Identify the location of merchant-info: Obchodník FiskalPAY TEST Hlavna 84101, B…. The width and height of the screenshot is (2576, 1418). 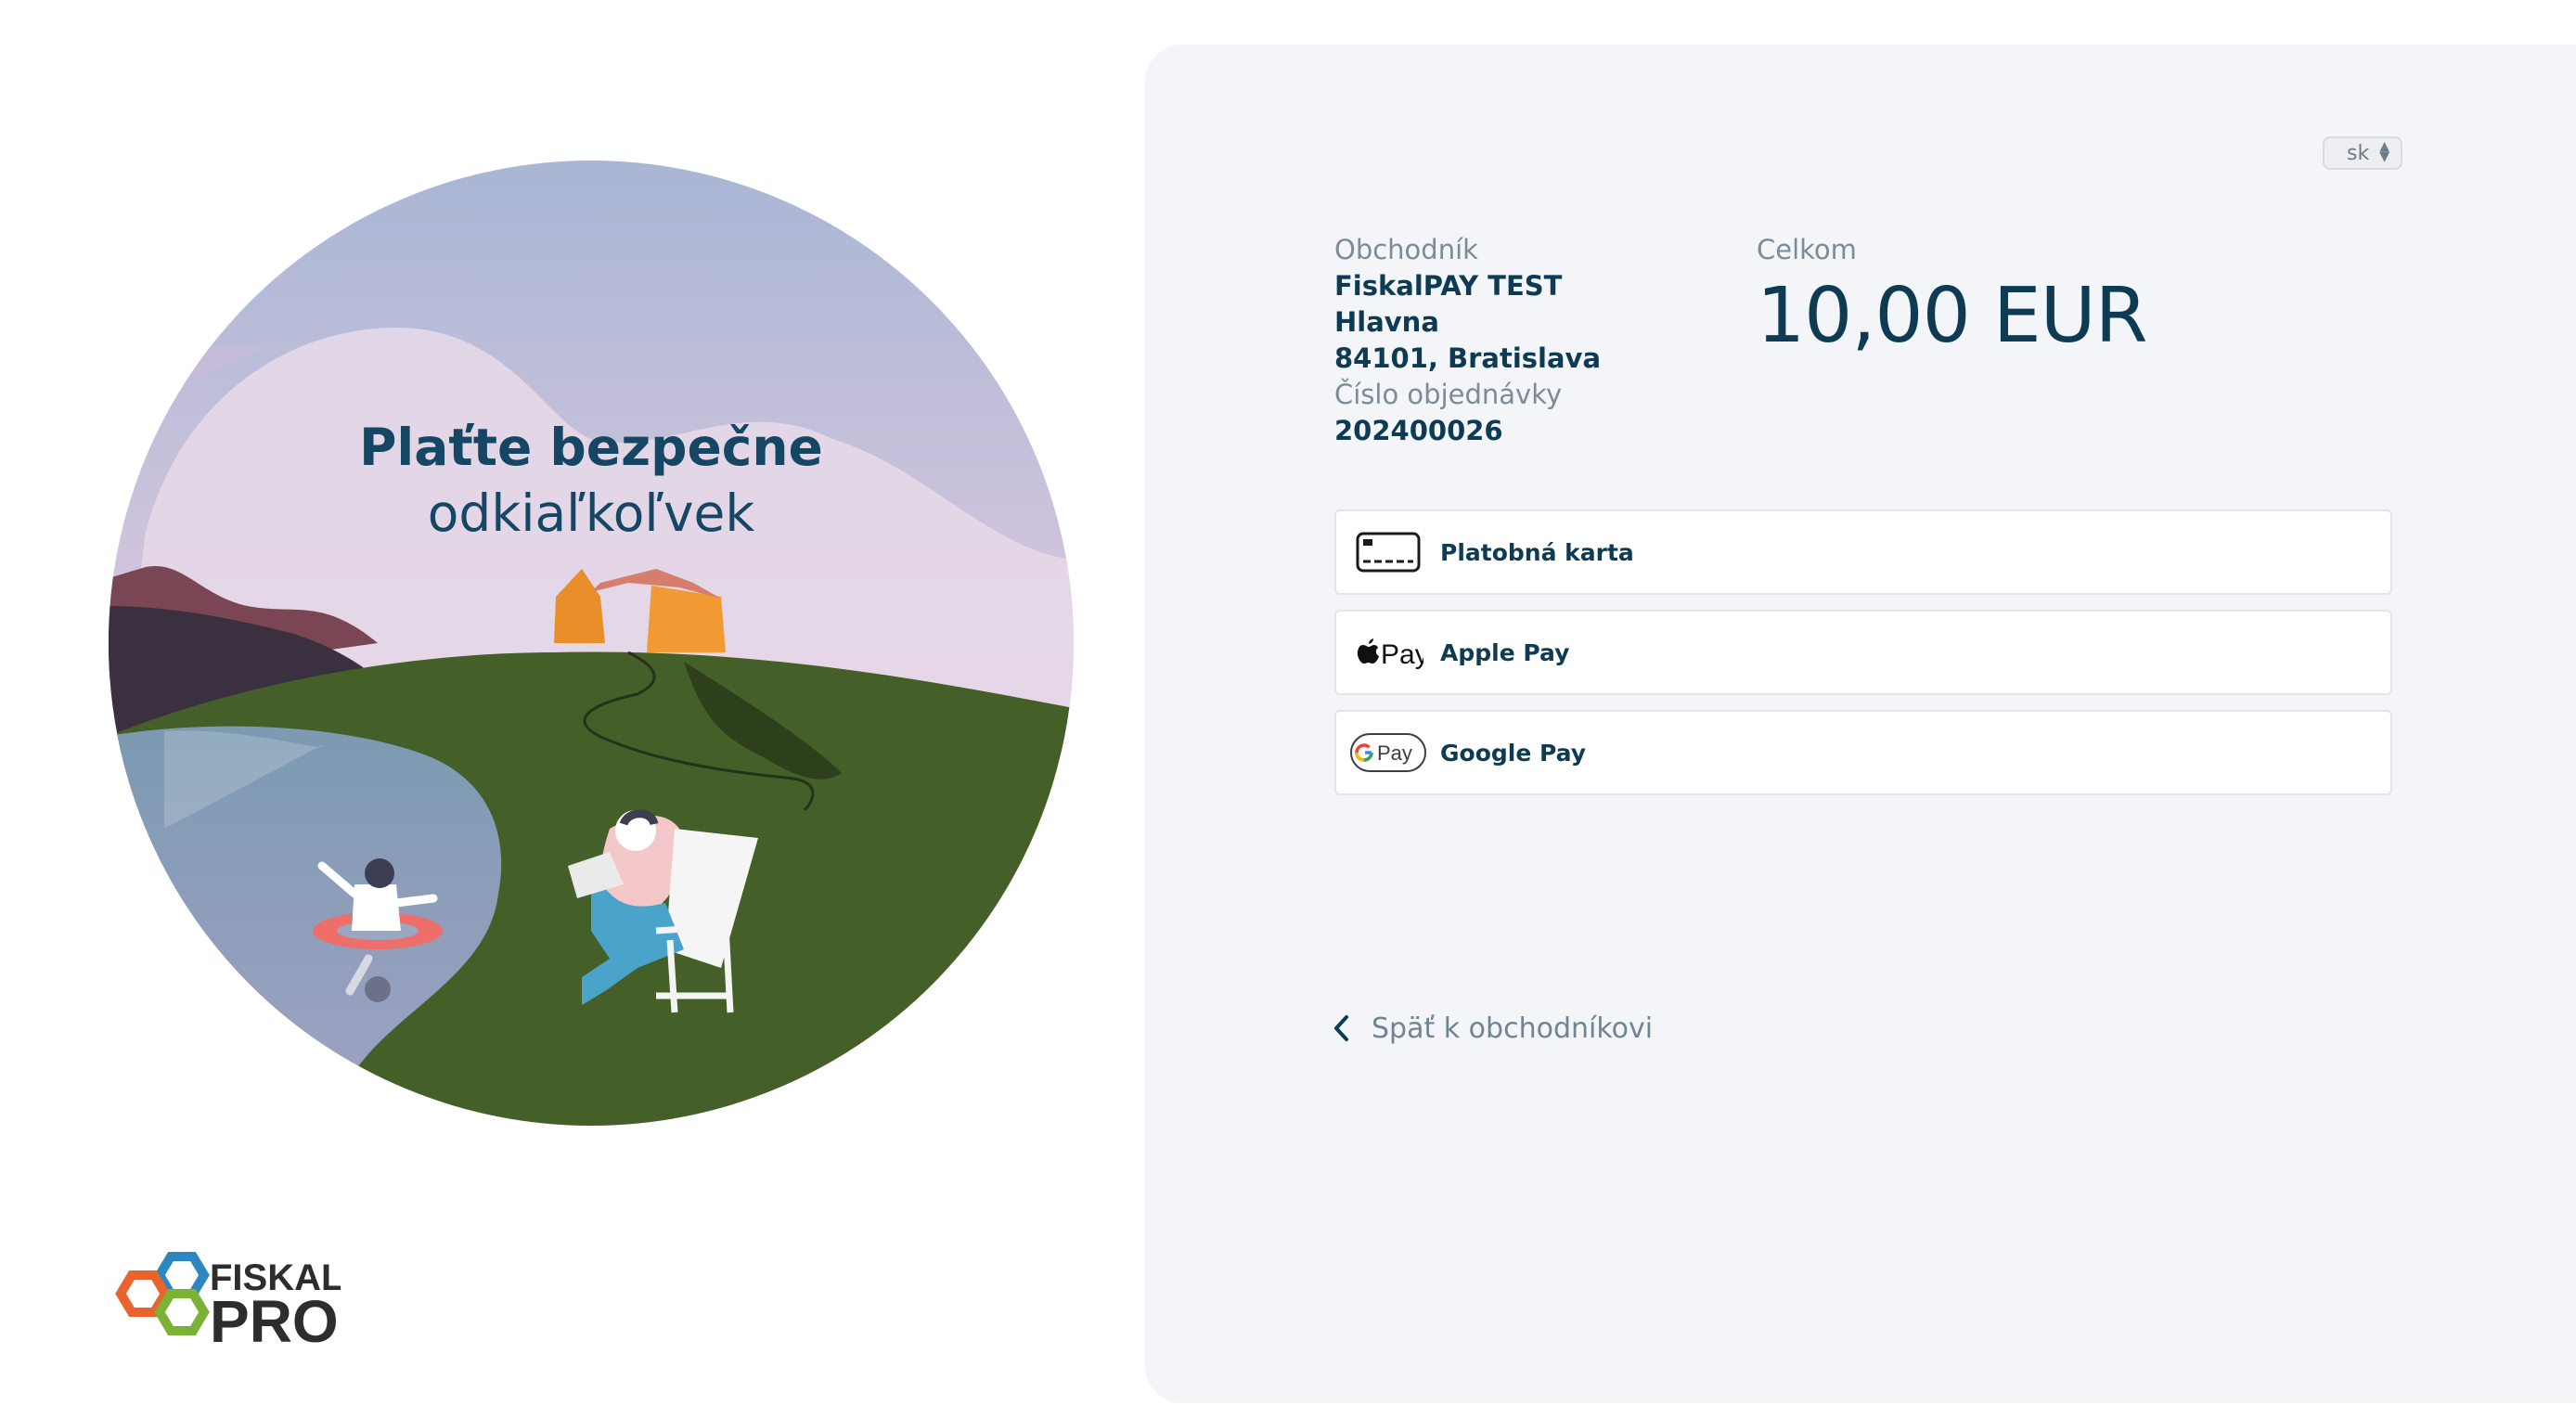
(1538, 340).